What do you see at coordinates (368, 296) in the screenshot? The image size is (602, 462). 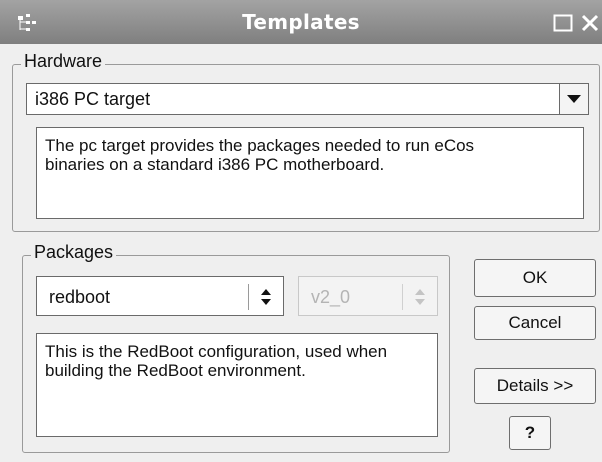 I see `version-selector: v2_0` at bounding box center [368, 296].